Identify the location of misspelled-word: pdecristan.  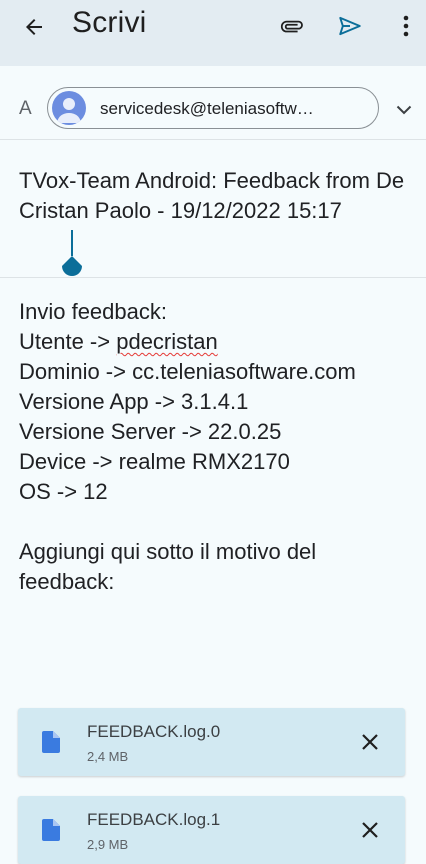
(167, 341).